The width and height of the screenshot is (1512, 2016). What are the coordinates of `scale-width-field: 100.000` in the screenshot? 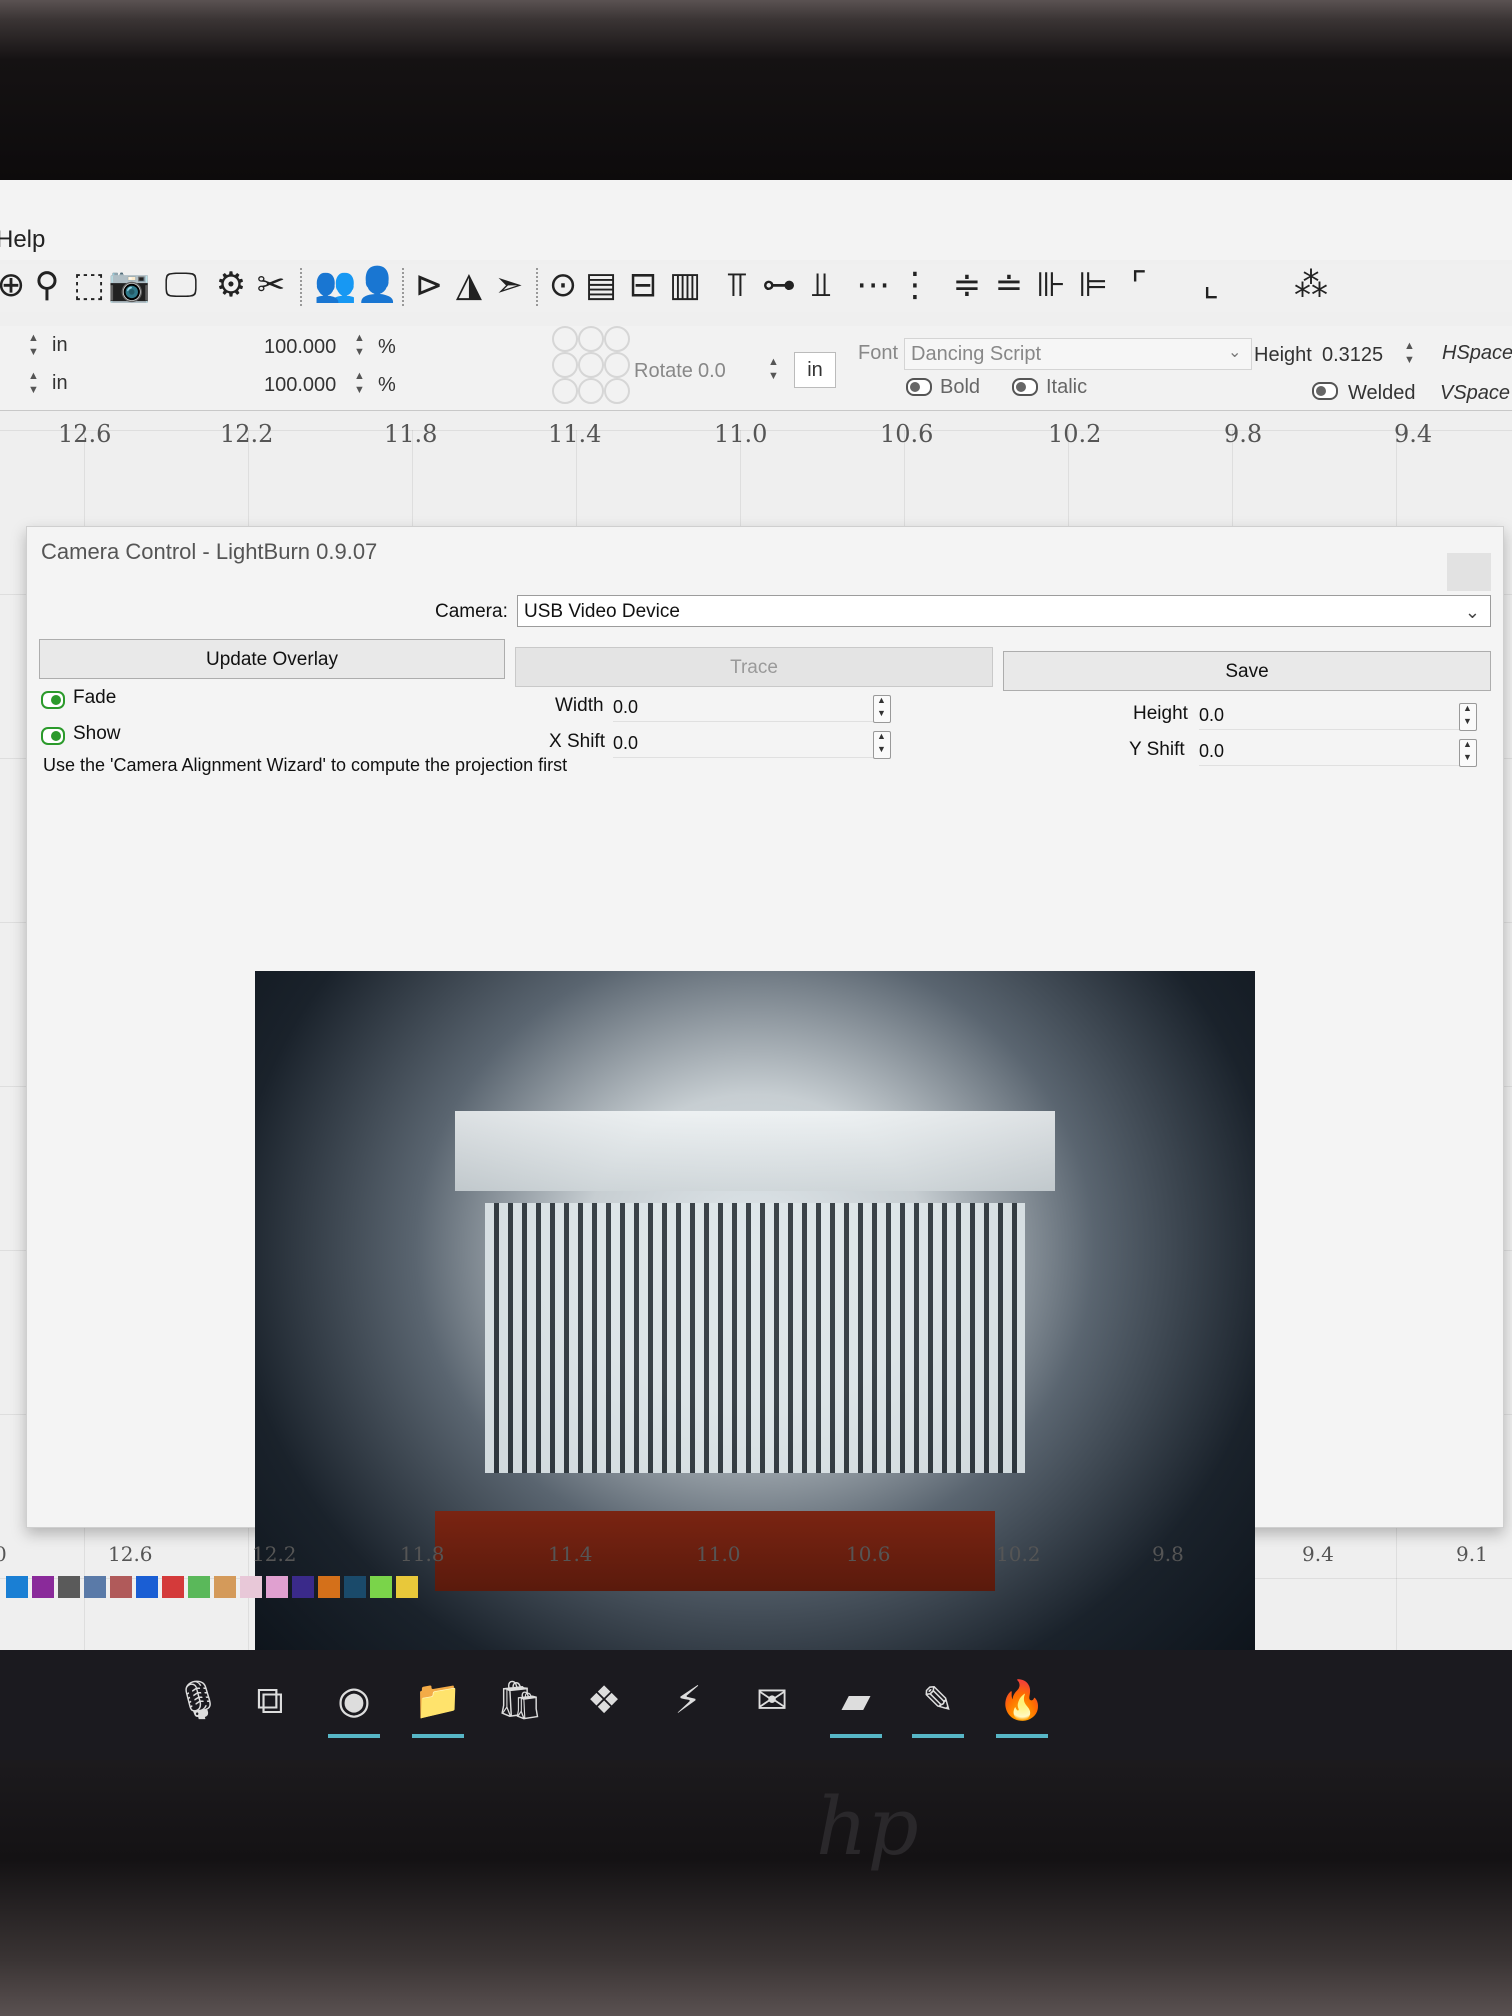 It's located at (300, 347).